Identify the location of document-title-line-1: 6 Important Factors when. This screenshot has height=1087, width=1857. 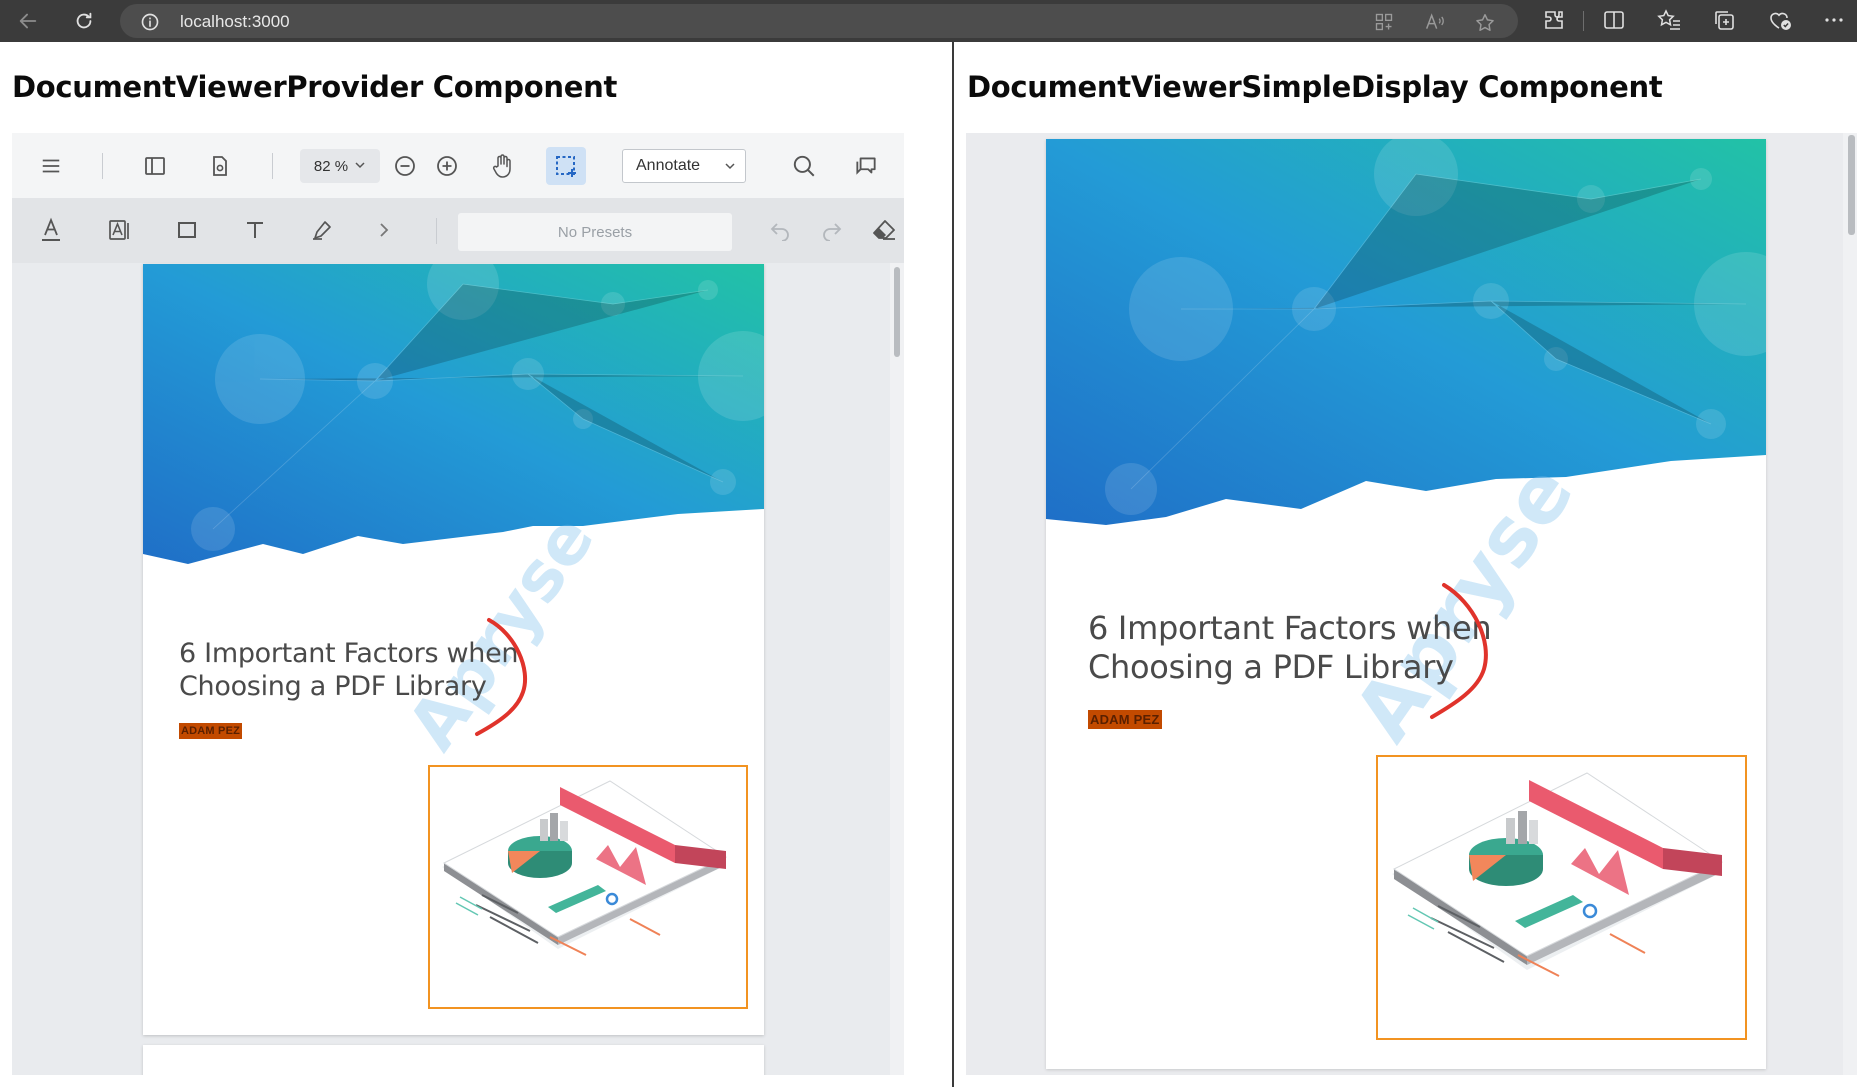
(349, 653).